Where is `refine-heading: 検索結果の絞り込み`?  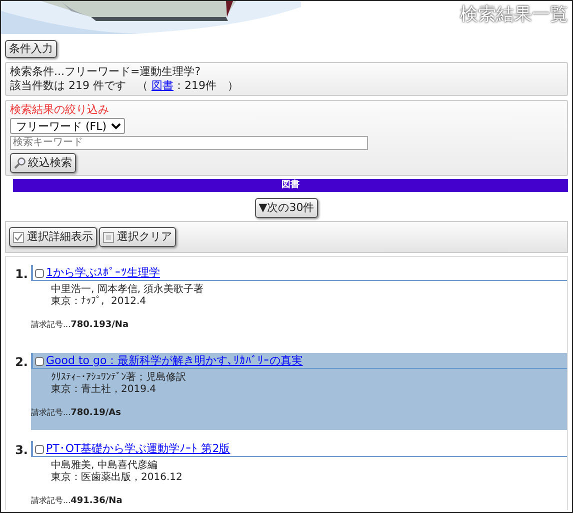
refine-heading: 検索結果の絞り込み is located at coordinates (60, 110).